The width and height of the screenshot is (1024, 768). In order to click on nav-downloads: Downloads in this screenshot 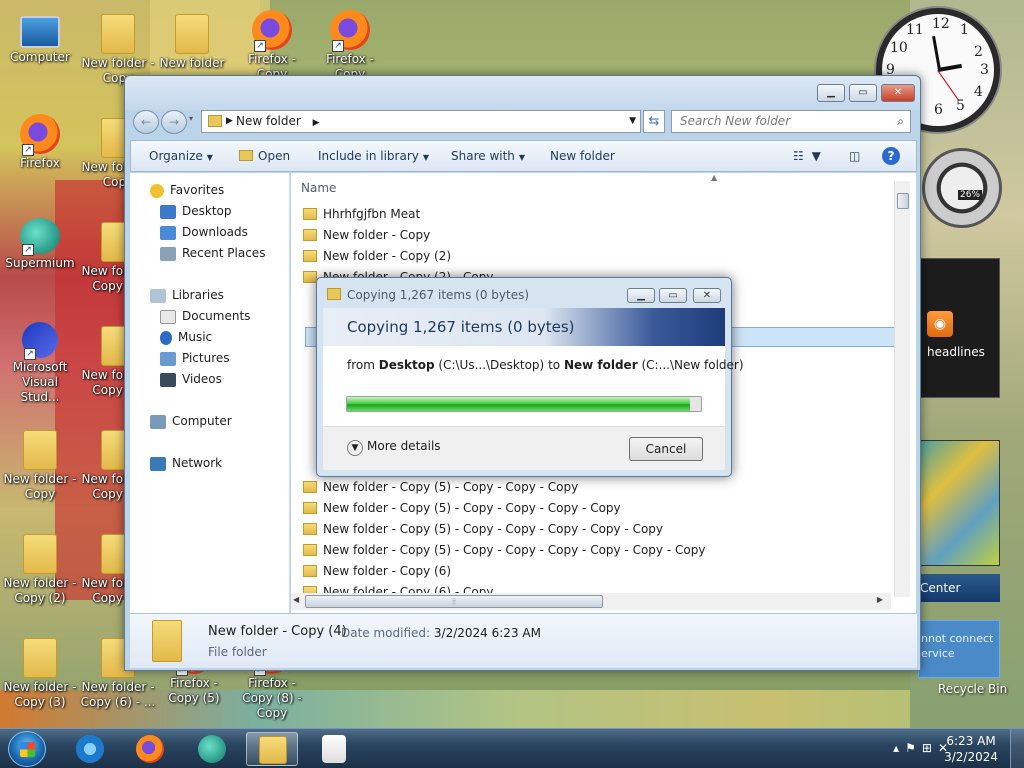, I will do `click(204, 232)`.